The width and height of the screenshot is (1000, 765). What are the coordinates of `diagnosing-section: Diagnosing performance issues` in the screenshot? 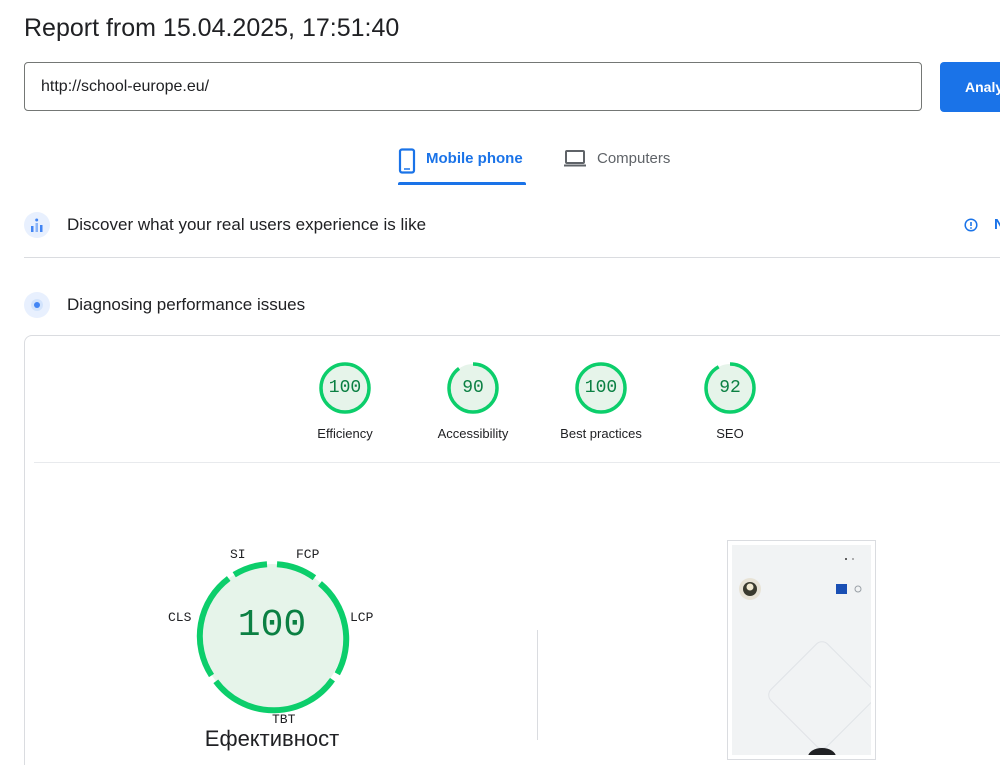 It's located at (164, 305).